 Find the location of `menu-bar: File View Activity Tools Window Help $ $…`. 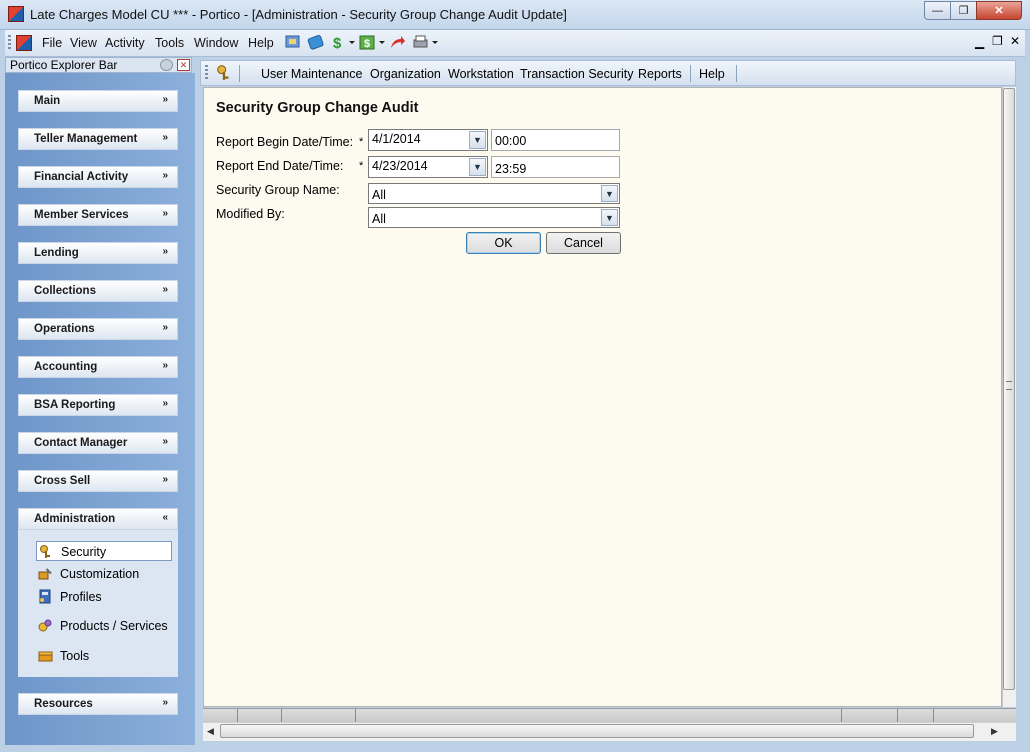

menu-bar: File View Activity Tools Window Help $ $… is located at coordinates (515, 43).